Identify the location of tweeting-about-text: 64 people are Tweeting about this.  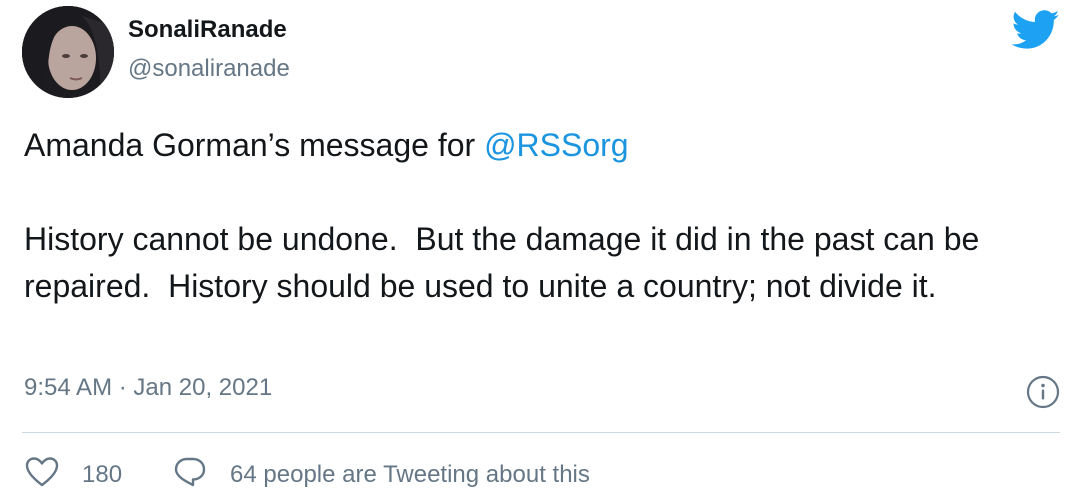
(410, 474).